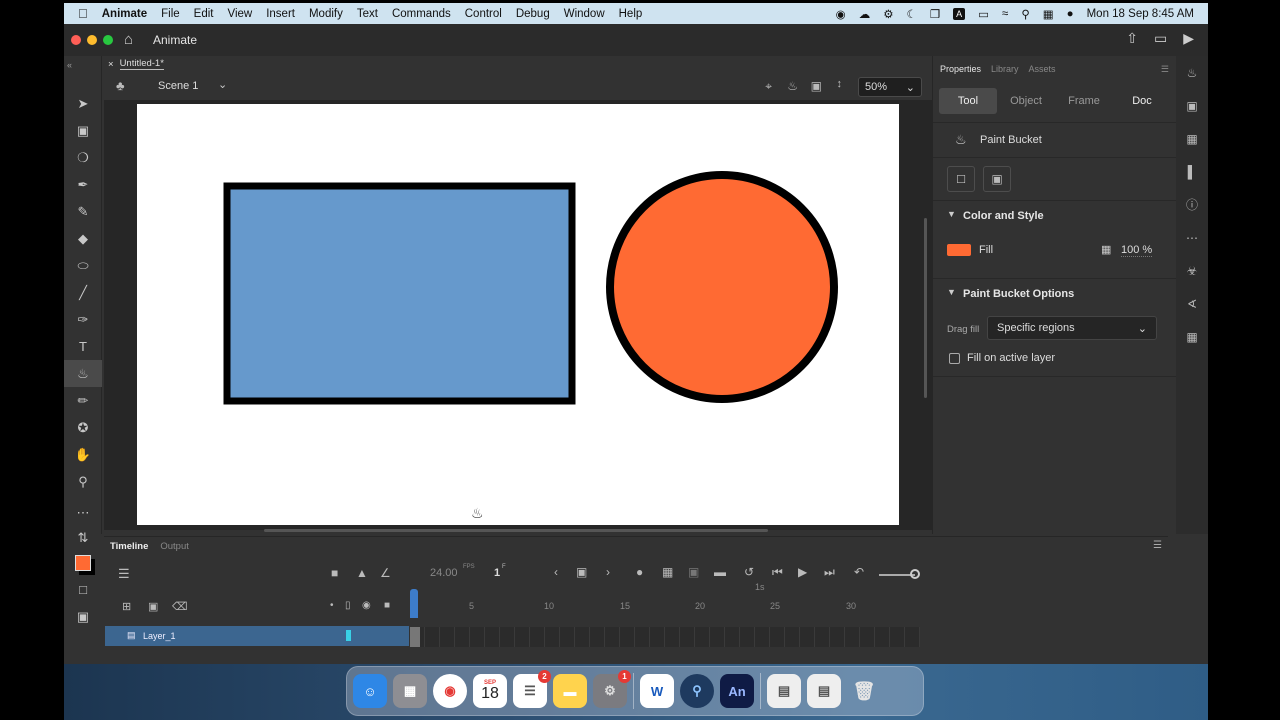 The height and width of the screenshot is (720, 1280). Describe the element at coordinates (490, 691) in the screenshot. I see `calendar-icon: SEP 18` at that location.